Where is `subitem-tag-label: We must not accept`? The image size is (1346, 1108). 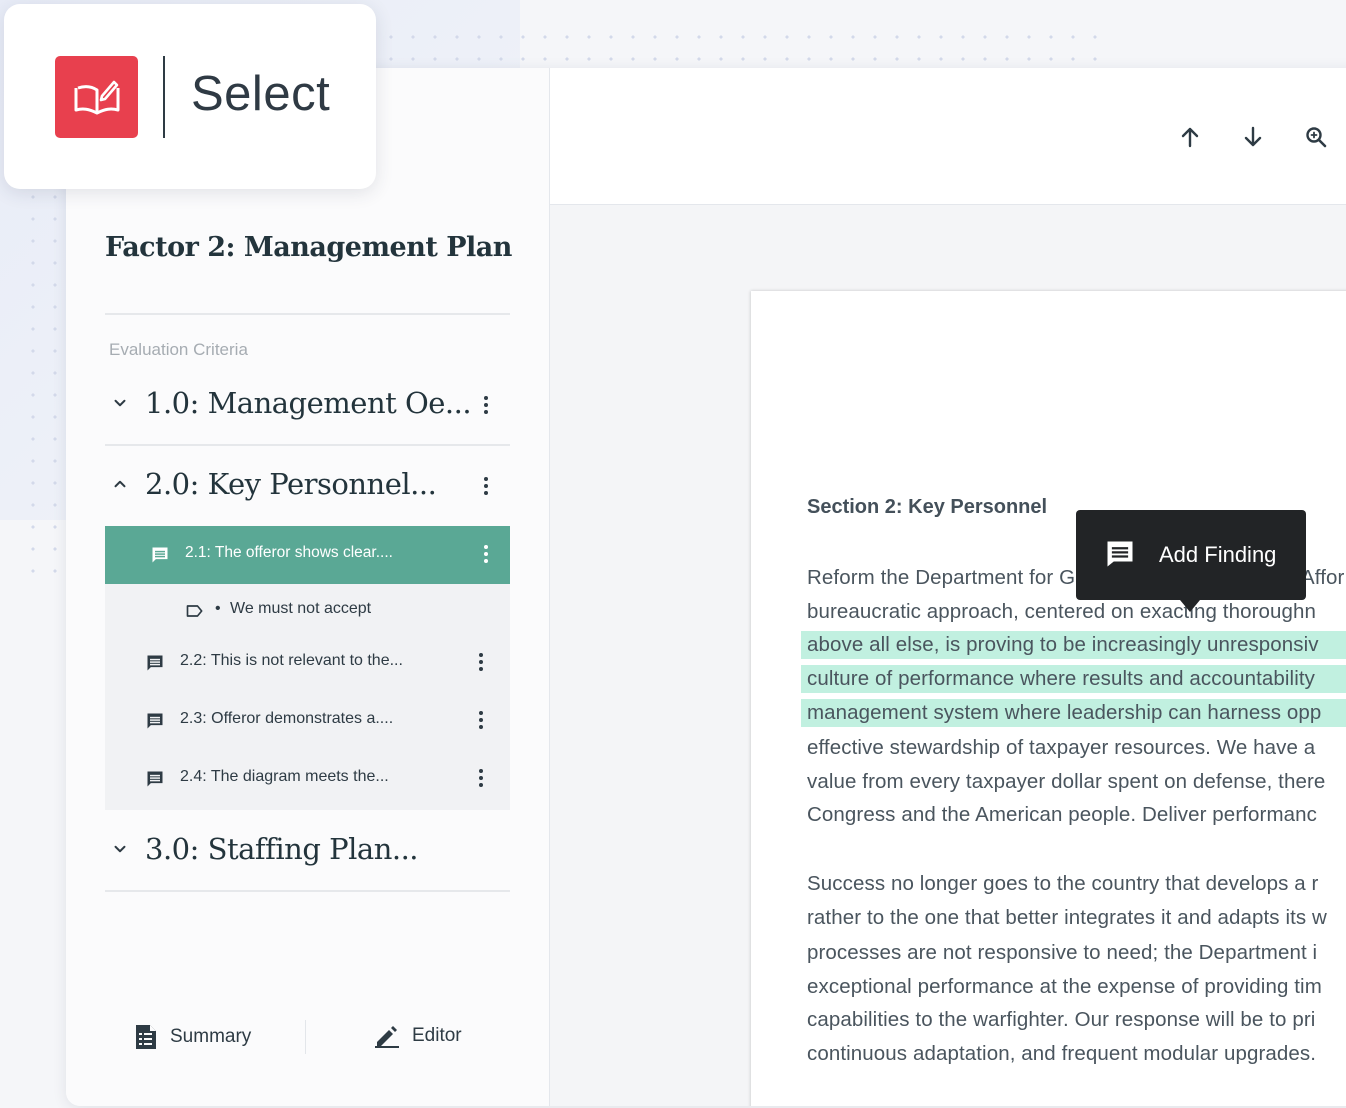
subitem-tag-label: We must not accept is located at coordinates (301, 608).